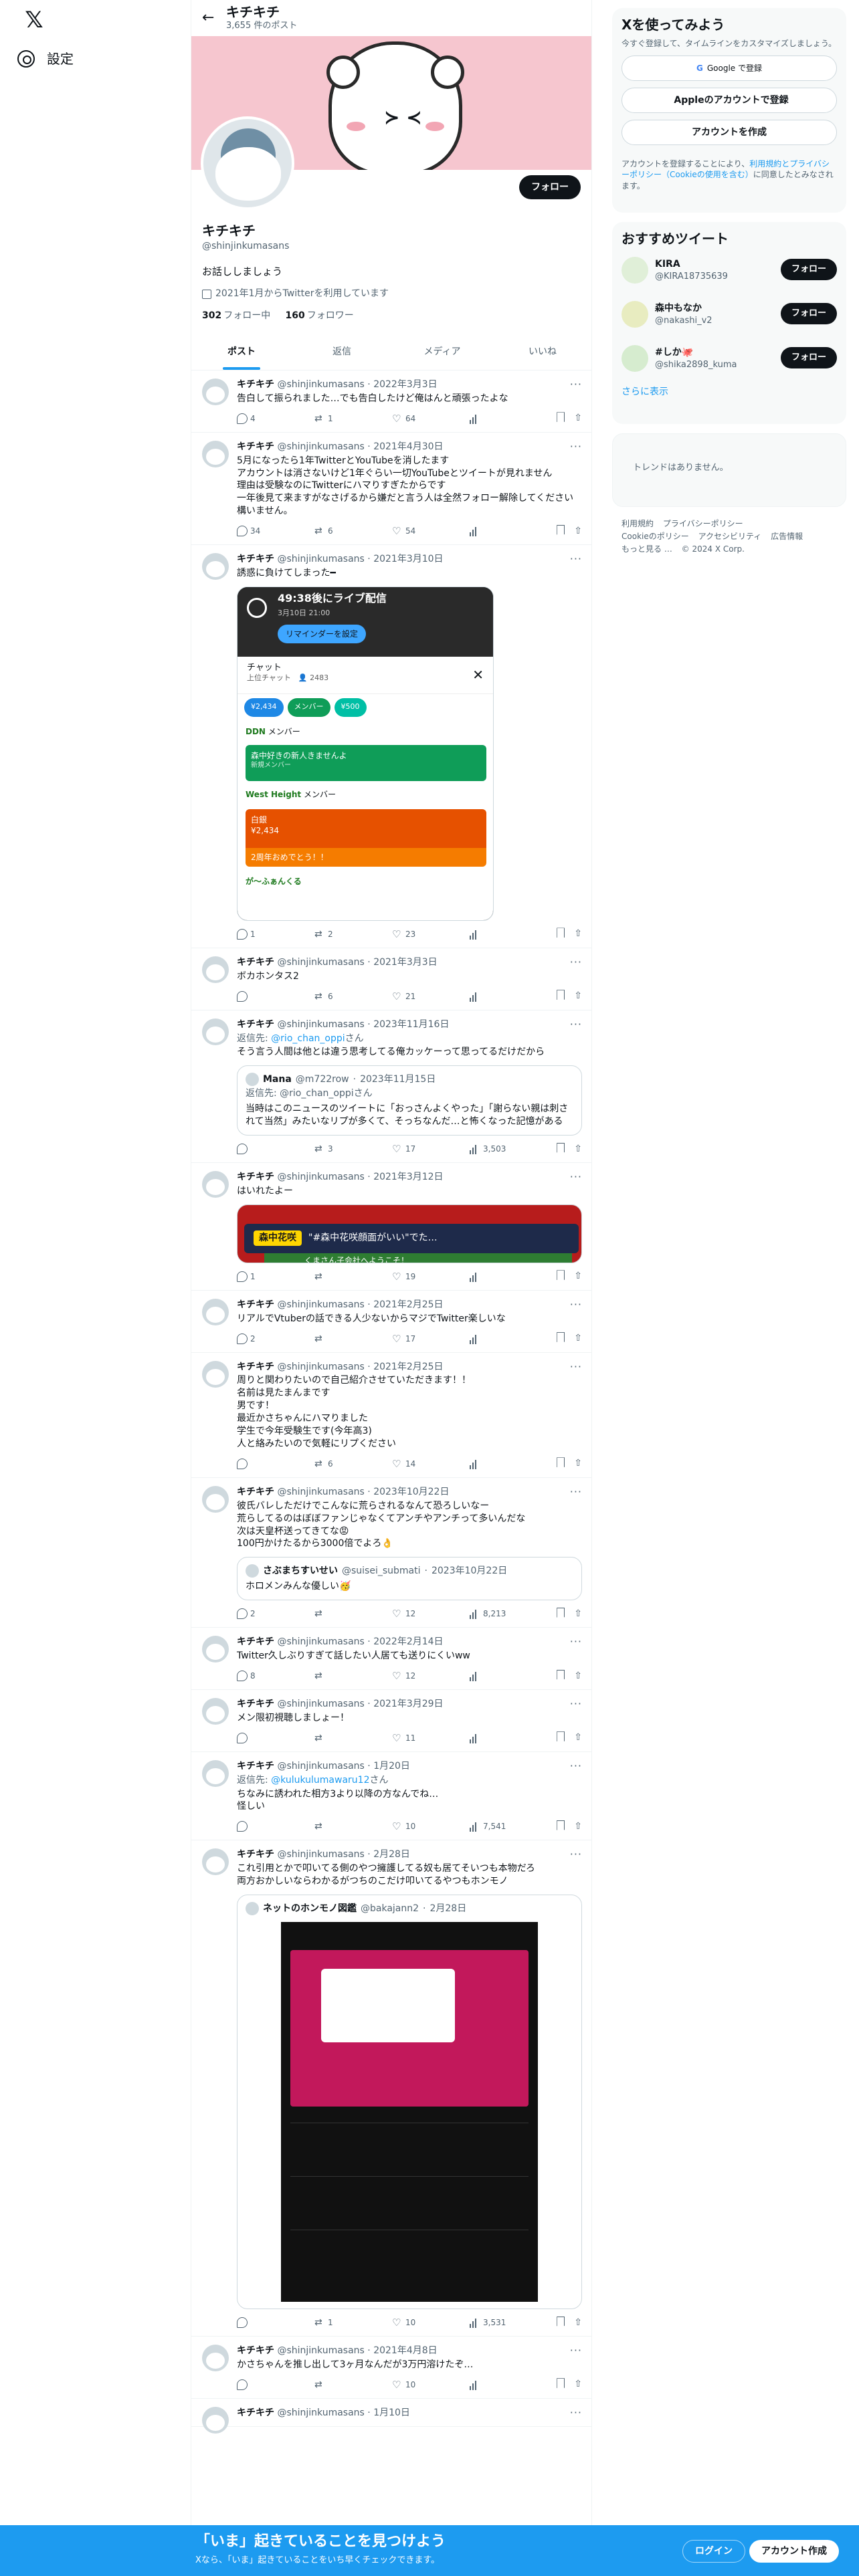  What do you see at coordinates (730, 392) in the screenshot?
I see `show-more-link: さらに表示` at bounding box center [730, 392].